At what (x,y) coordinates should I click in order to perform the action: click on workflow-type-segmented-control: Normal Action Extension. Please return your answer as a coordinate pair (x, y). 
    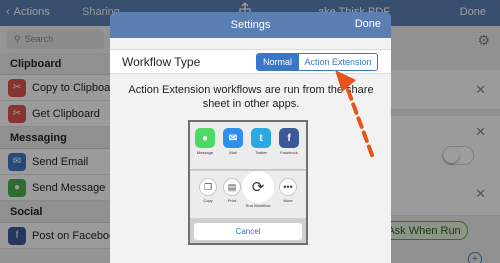
    Looking at the image, I should click on (317, 62).